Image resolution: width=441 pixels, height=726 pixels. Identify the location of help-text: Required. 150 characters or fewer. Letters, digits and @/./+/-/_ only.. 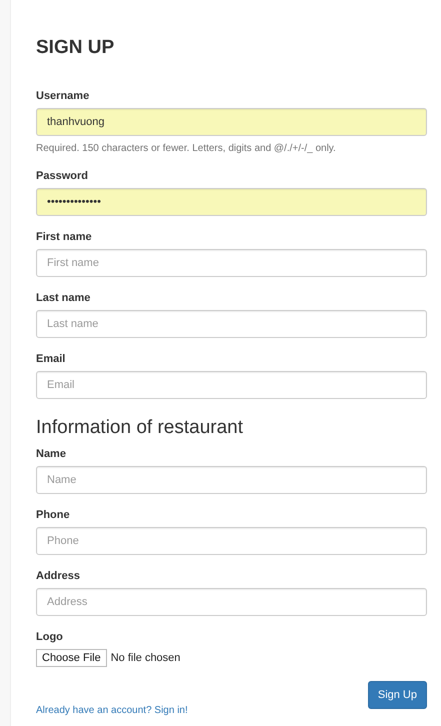
(186, 148).